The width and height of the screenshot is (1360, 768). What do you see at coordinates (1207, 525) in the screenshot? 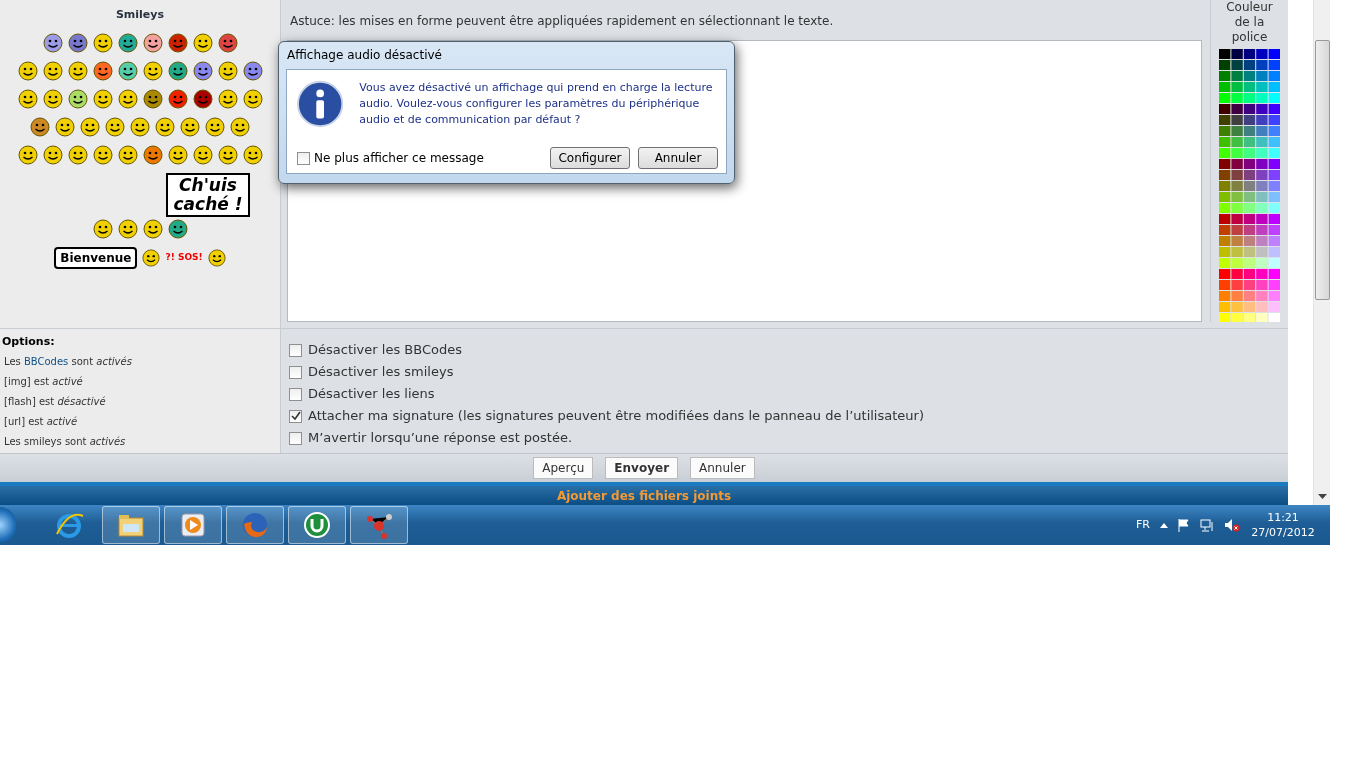
I see `network-icon` at bounding box center [1207, 525].